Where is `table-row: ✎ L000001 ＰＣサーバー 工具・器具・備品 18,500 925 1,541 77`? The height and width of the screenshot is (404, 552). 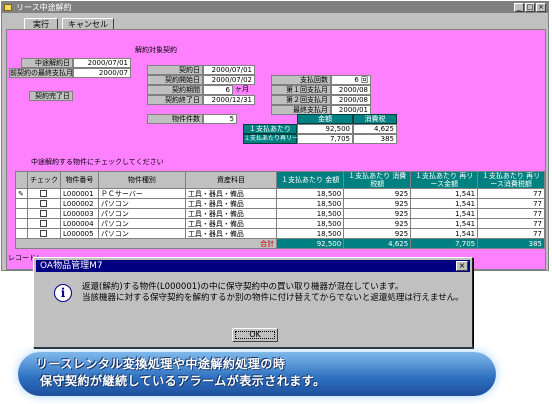 table-row: ✎ L000001 ＰＣサーバー 工具・器具・備品 18,500 925 1,541 77 is located at coordinates (280, 193).